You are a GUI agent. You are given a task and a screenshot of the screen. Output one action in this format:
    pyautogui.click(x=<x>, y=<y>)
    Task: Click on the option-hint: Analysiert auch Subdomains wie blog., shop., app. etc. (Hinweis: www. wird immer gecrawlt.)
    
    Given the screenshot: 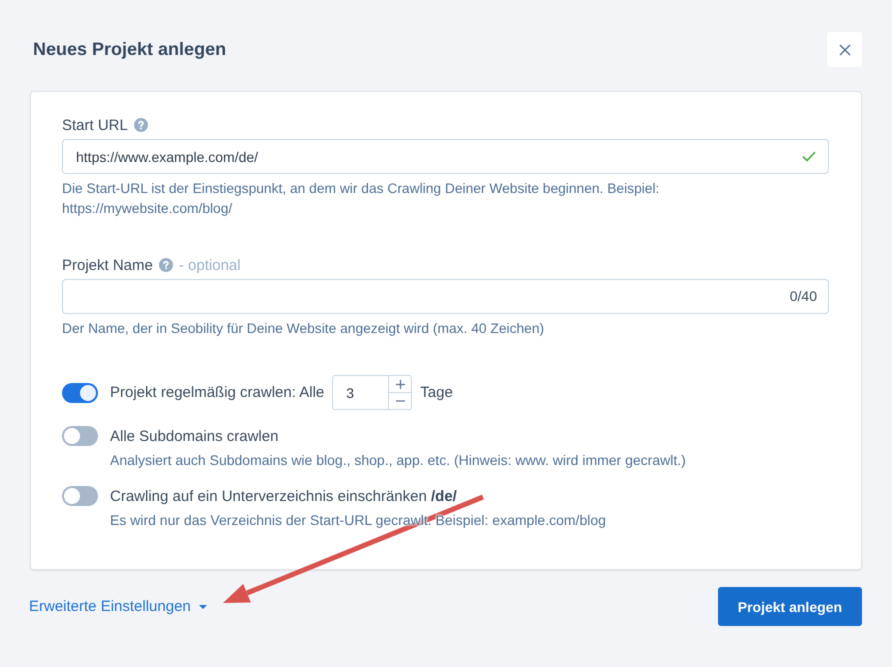 What is the action you would take?
    pyautogui.click(x=398, y=460)
    